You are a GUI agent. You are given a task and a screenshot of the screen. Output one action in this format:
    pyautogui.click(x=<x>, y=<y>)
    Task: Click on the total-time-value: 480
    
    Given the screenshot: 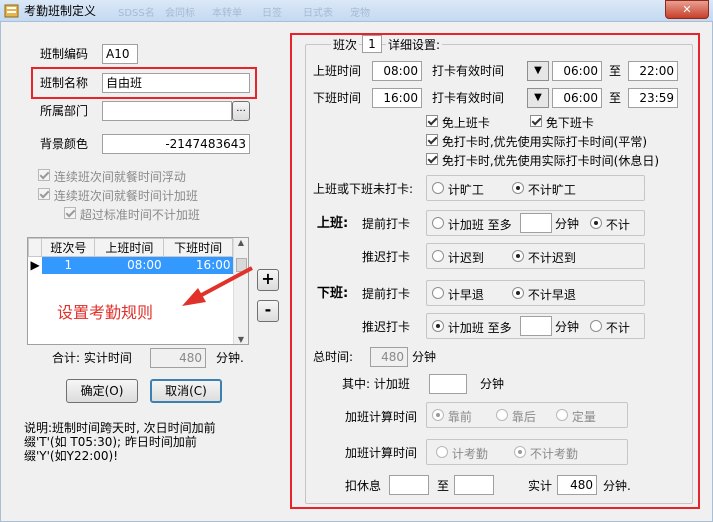 What is the action you would take?
    pyautogui.click(x=389, y=357)
    